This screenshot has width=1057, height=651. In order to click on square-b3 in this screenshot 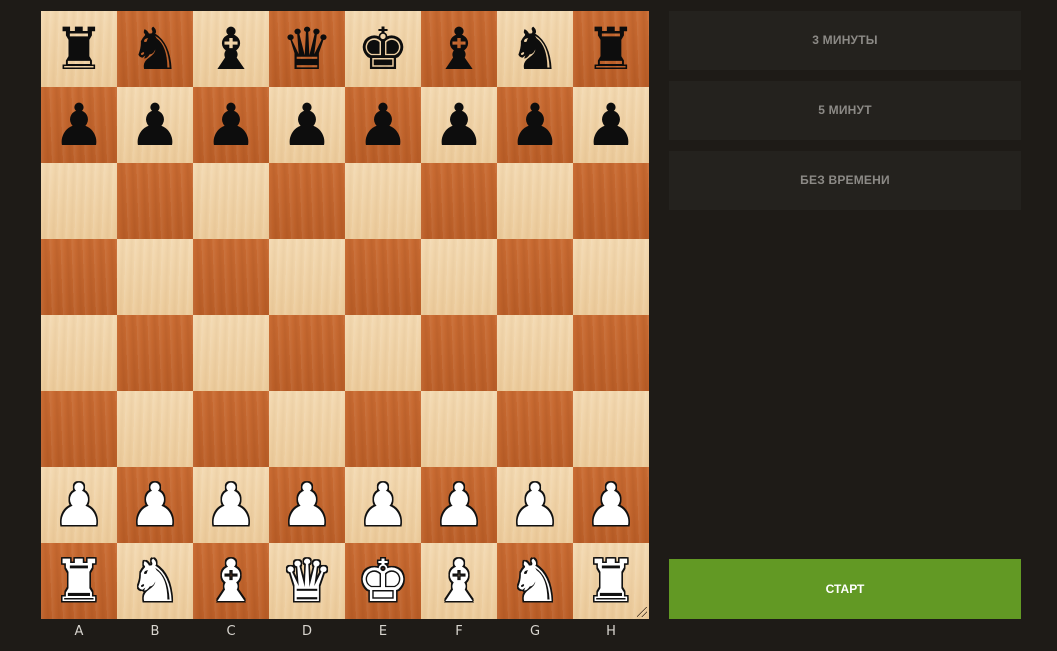, I will do `click(155, 429)`.